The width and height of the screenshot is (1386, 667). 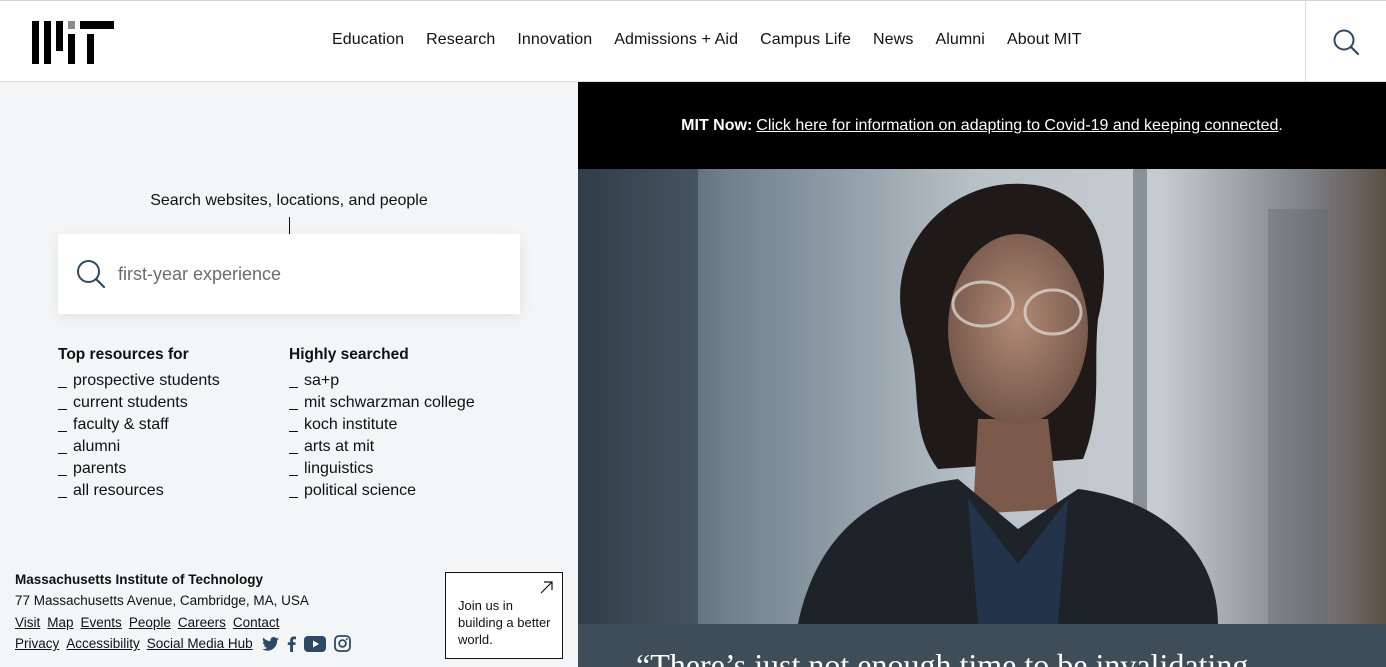 I want to click on list-item: linguistics, so click(x=382, y=469).